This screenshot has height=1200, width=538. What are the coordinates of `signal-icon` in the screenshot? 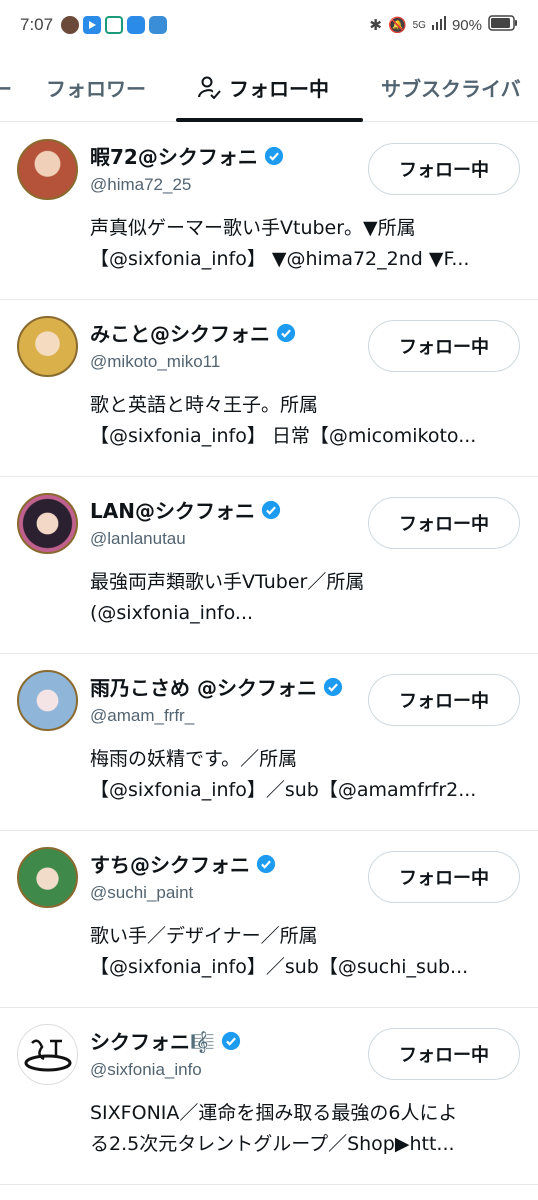 It's located at (438, 25).